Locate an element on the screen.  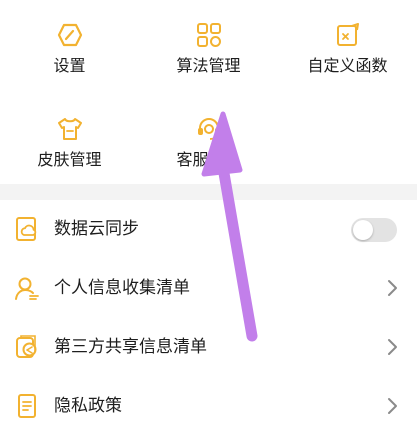
grid-item-label: 设置 is located at coordinates (69, 65).